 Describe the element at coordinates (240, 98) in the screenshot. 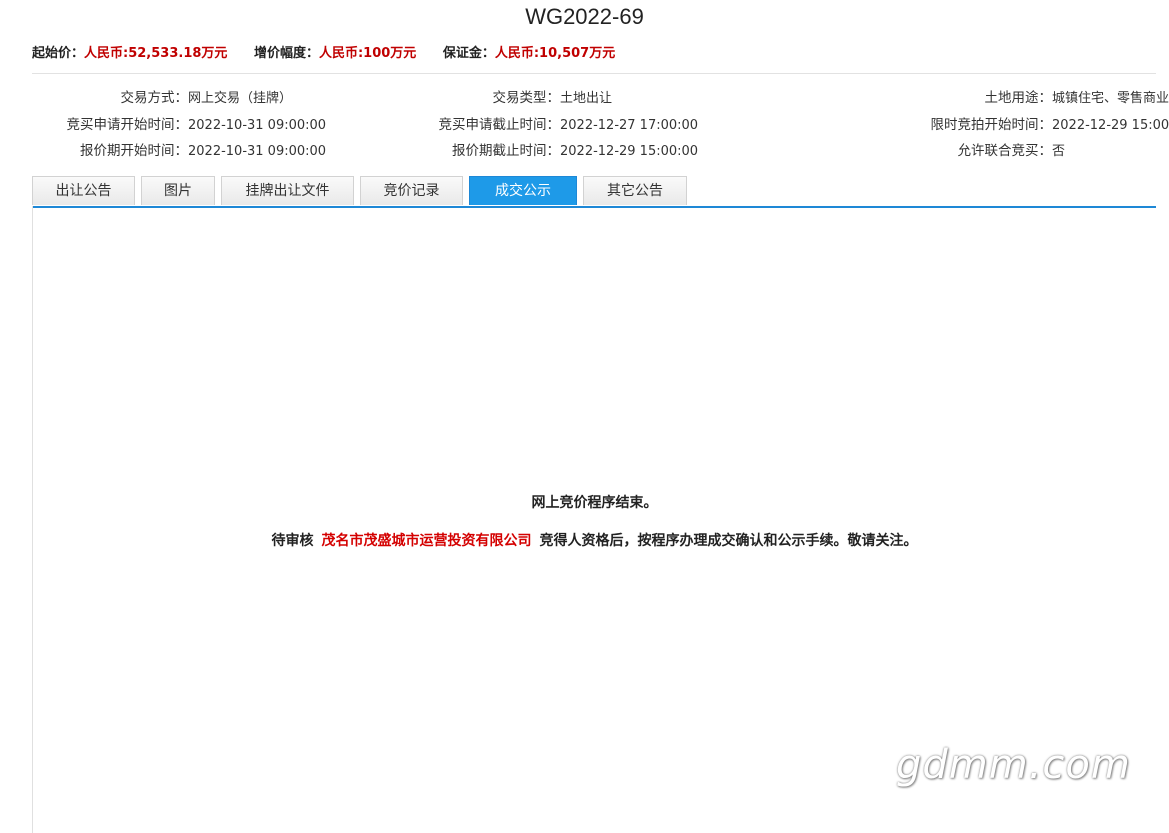

I see `trade-method-value: 网上交易（挂牌）` at that location.